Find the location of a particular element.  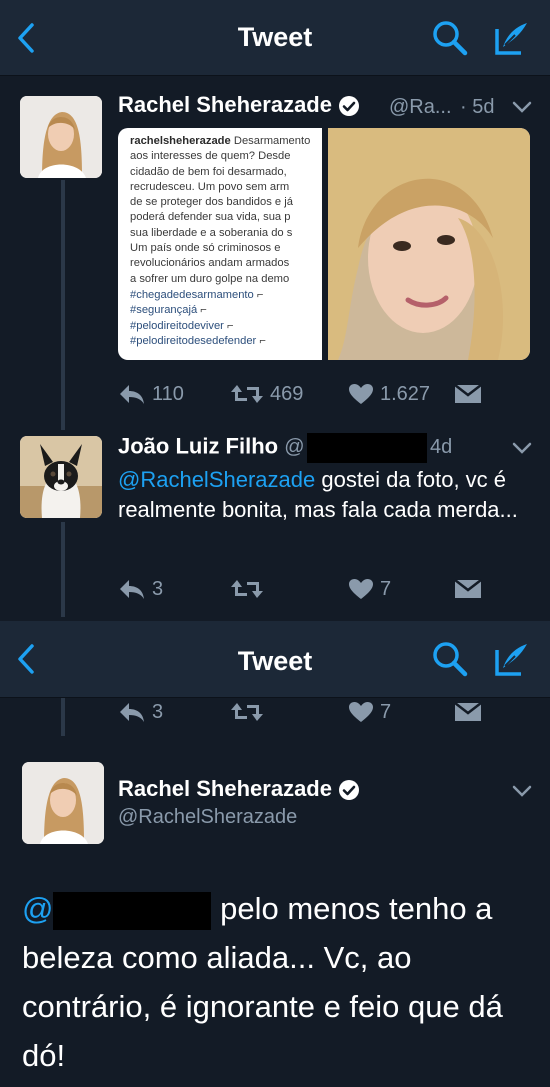

like-count: 1.627 is located at coordinates (405, 393).